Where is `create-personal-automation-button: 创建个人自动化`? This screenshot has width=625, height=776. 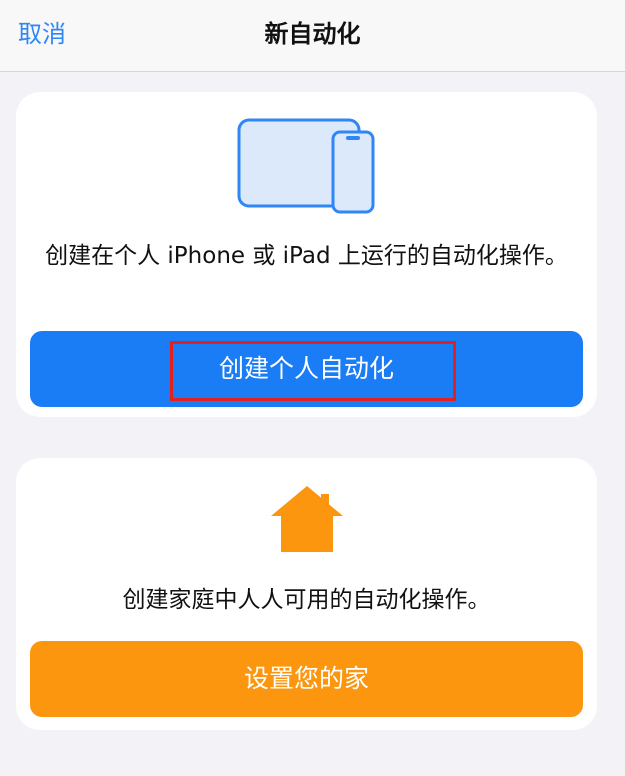
create-personal-automation-button: 创建个人自动化 is located at coordinates (306, 369).